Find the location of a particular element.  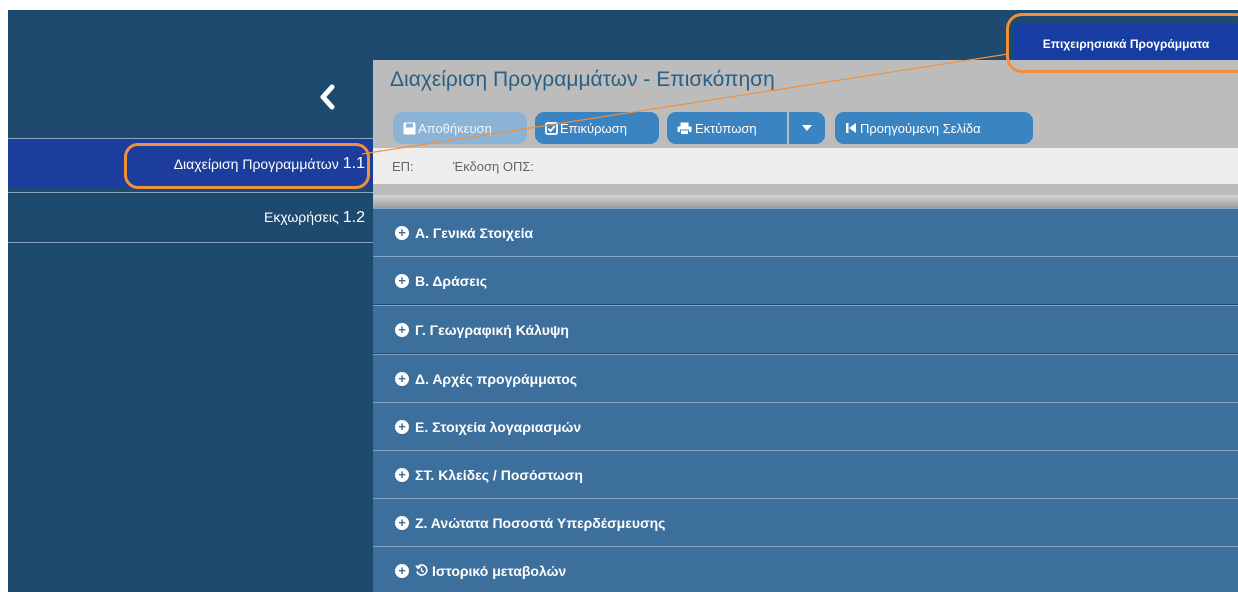

caret-down-icon is located at coordinates (807, 128).